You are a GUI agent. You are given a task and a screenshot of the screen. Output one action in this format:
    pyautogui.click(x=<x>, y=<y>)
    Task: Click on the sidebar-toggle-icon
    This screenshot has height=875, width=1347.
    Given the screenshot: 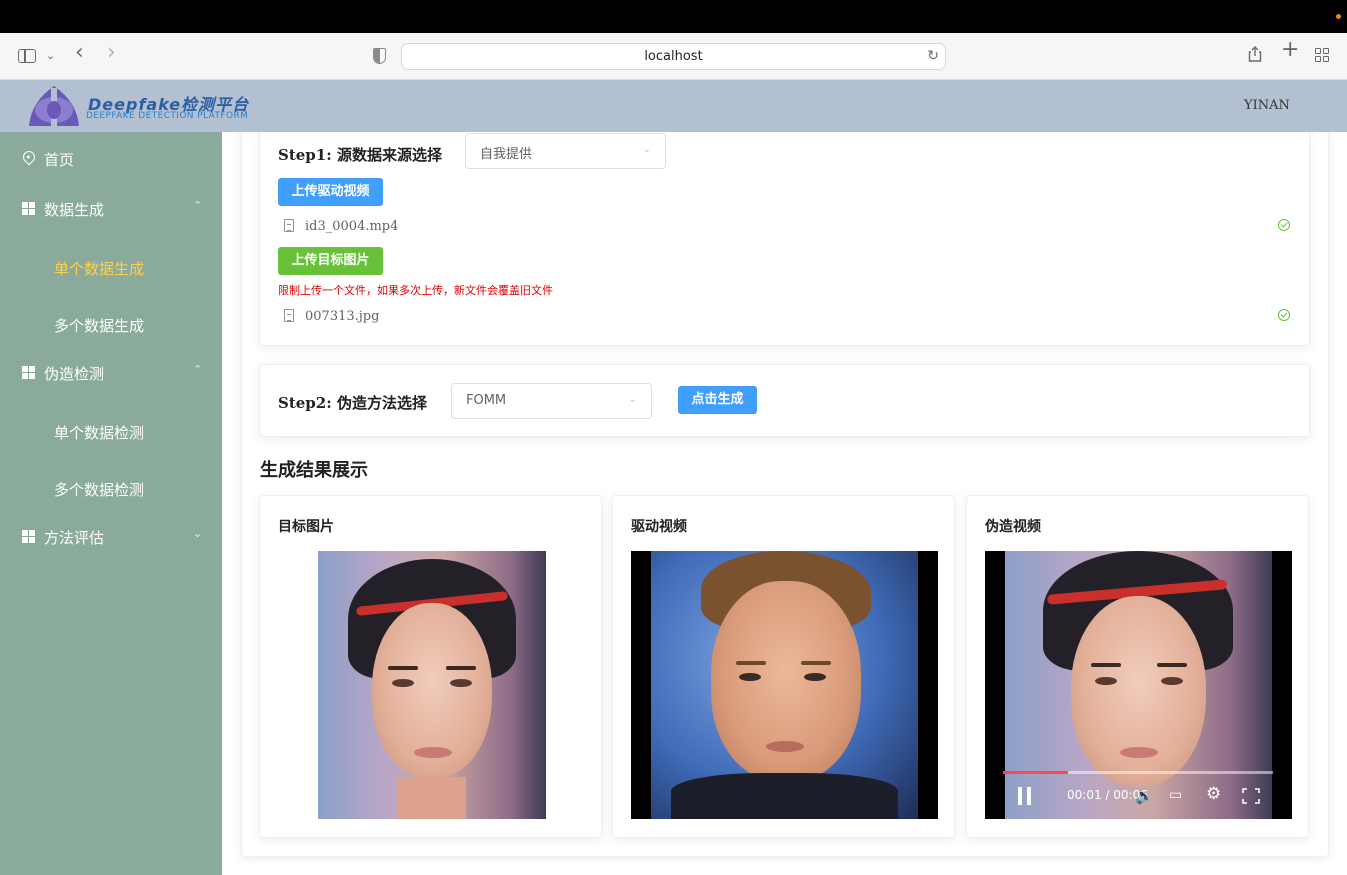 What is the action you would take?
    pyautogui.click(x=27, y=56)
    